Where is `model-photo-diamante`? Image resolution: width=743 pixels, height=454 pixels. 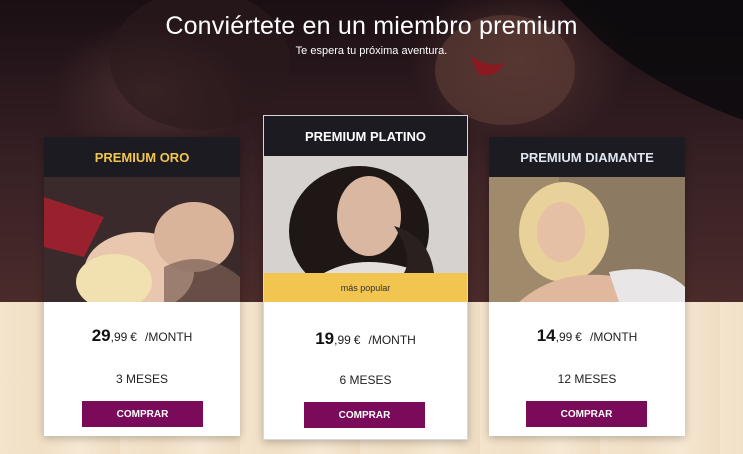 model-photo-diamante is located at coordinates (587, 239).